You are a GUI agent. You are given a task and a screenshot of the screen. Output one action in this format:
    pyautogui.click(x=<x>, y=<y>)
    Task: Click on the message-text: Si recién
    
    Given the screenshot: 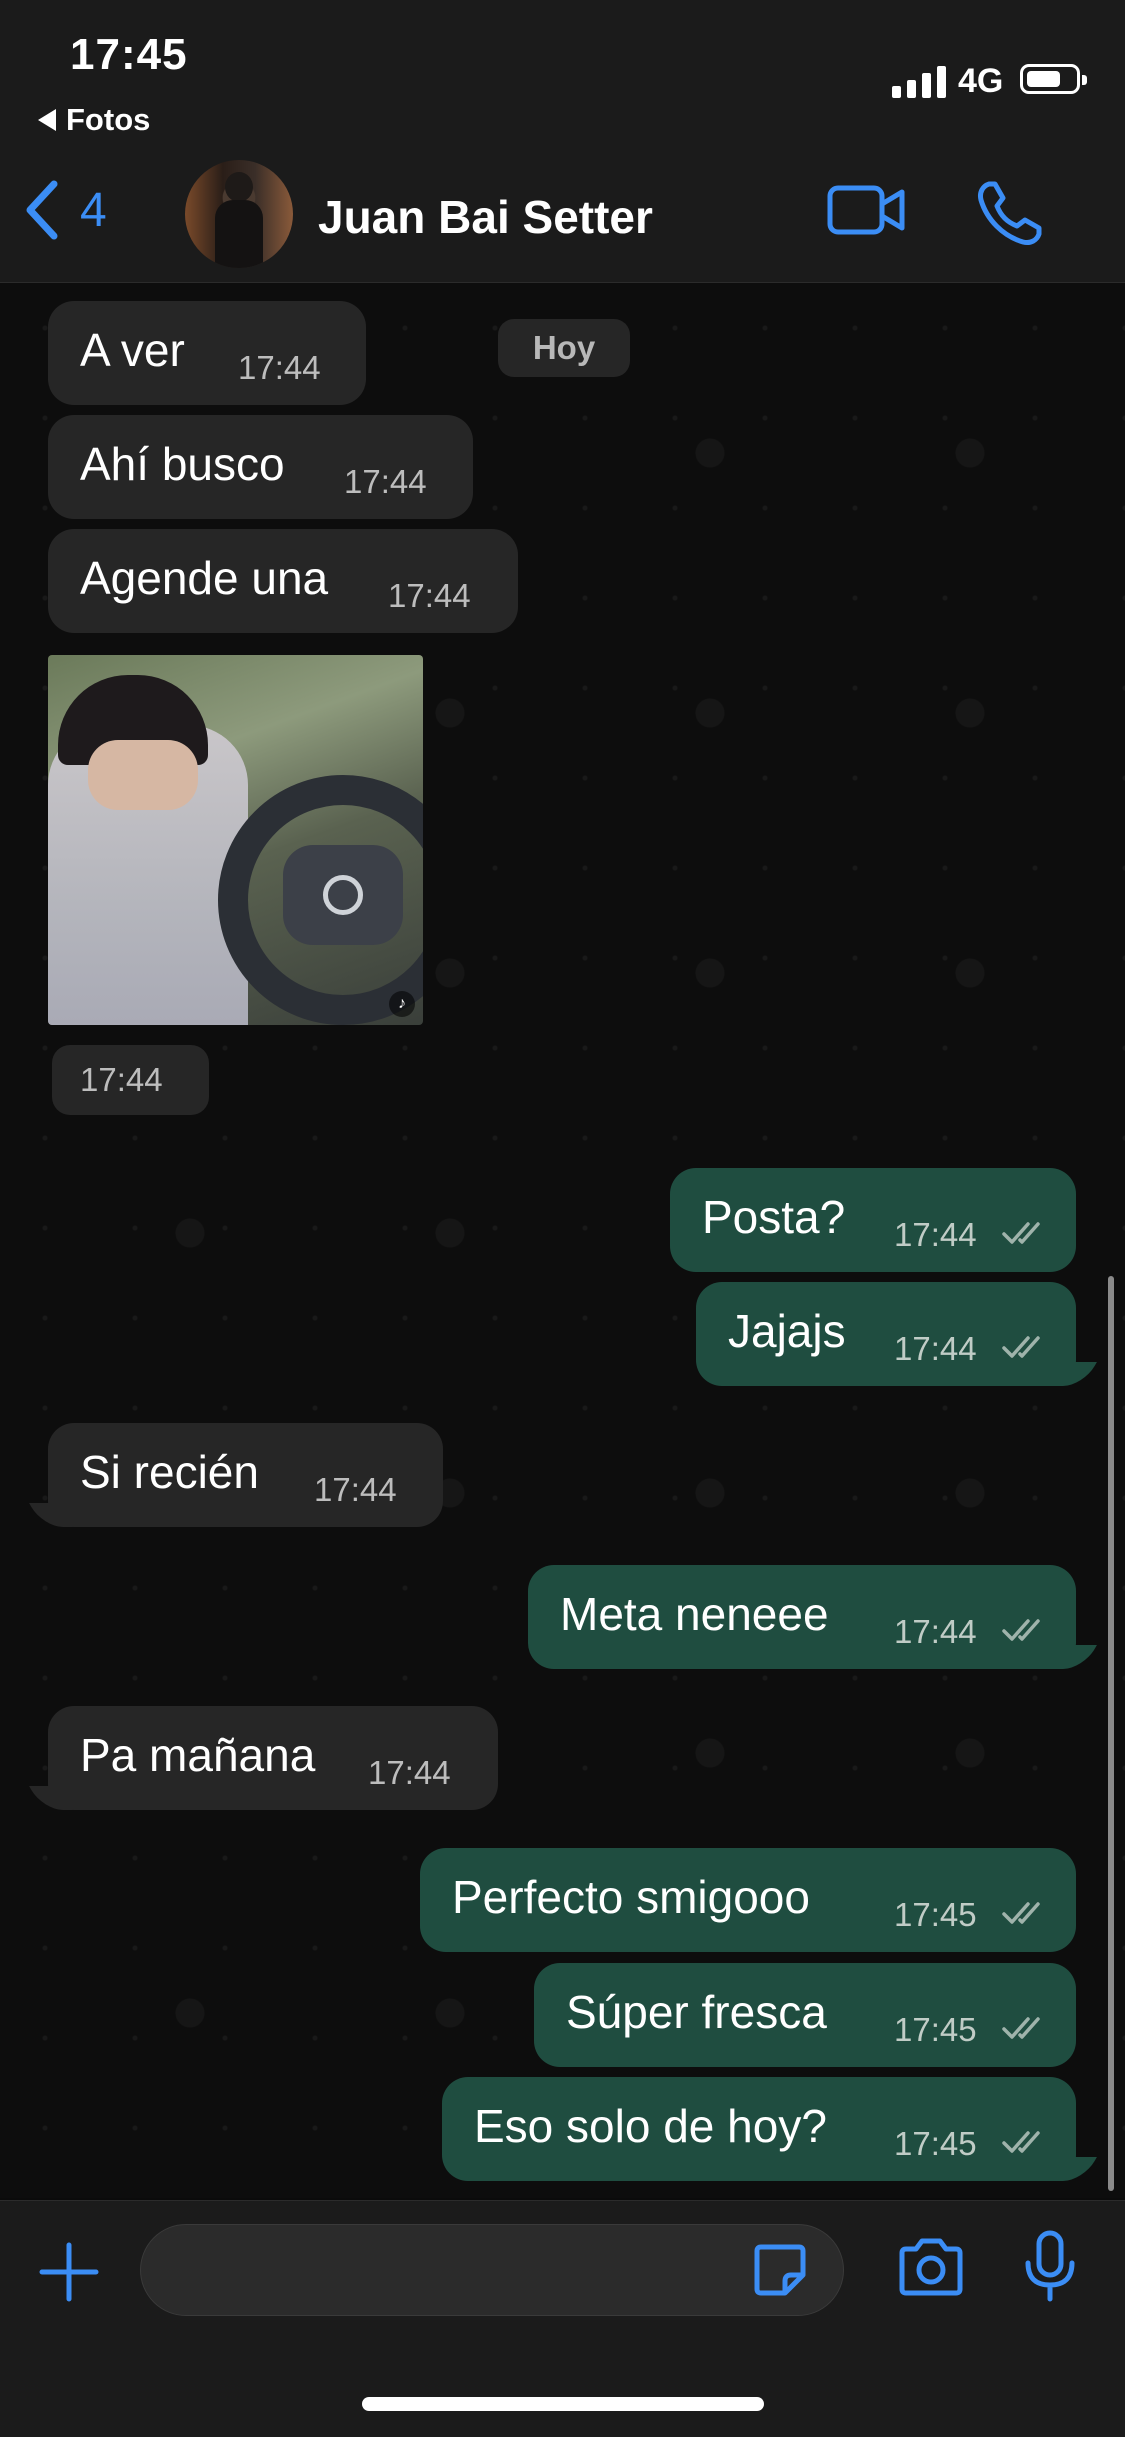 What is the action you would take?
    pyautogui.click(x=169, y=1472)
    